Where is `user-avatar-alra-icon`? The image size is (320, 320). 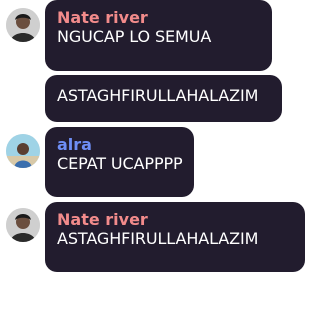 user-avatar-alra-icon is located at coordinates (23, 151).